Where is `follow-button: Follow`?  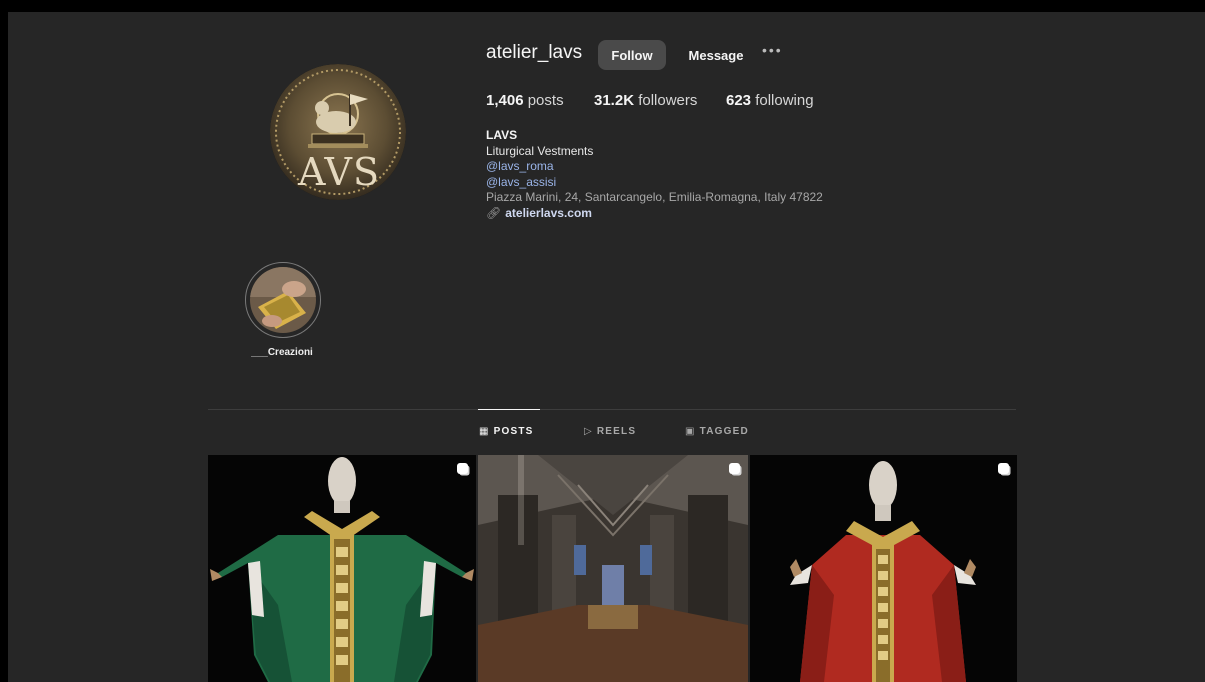 follow-button: Follow is located at coordinates (632, 55).